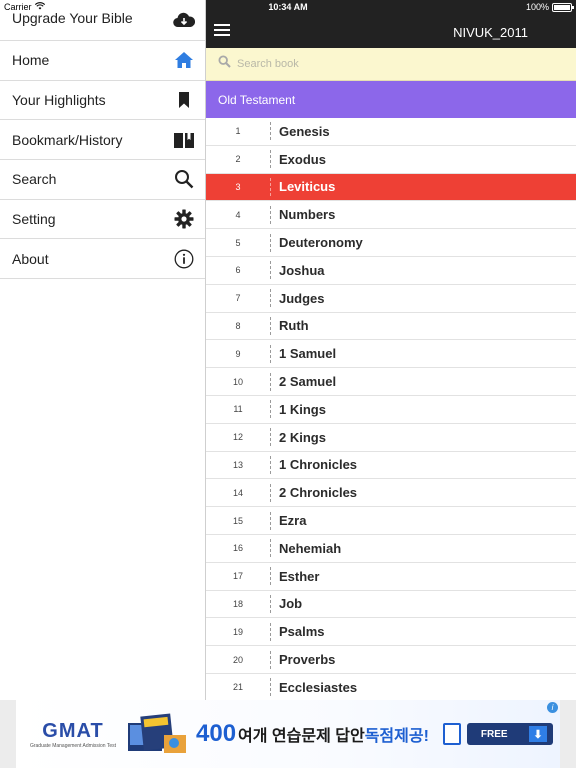  Describe the element at coordinates (216, 733) in the screenshot. I see `ad-number: 400` at that location.